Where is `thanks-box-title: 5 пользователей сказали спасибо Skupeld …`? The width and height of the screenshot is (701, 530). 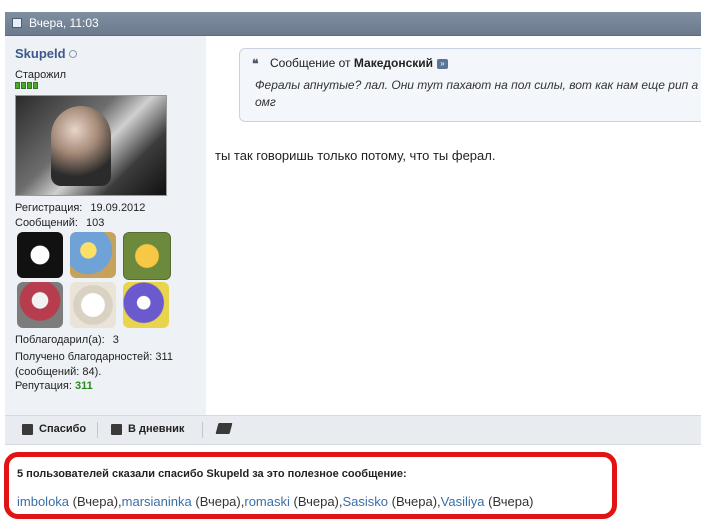
thanks-box-title: 5 пользователей сказали спасибо Skupeld … is located at coordinates (212, 474).